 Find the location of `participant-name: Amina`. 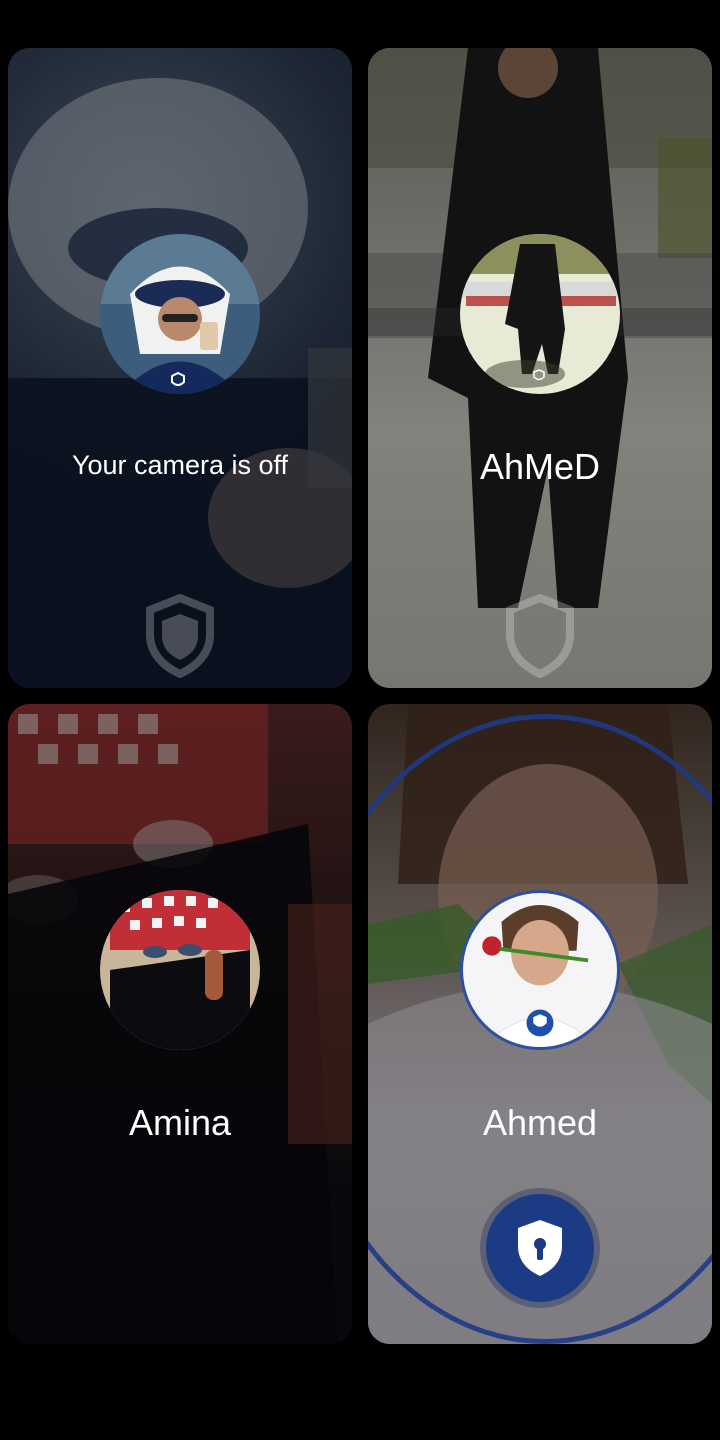

participant-name: Amina is located at coordinates (180, 1122).